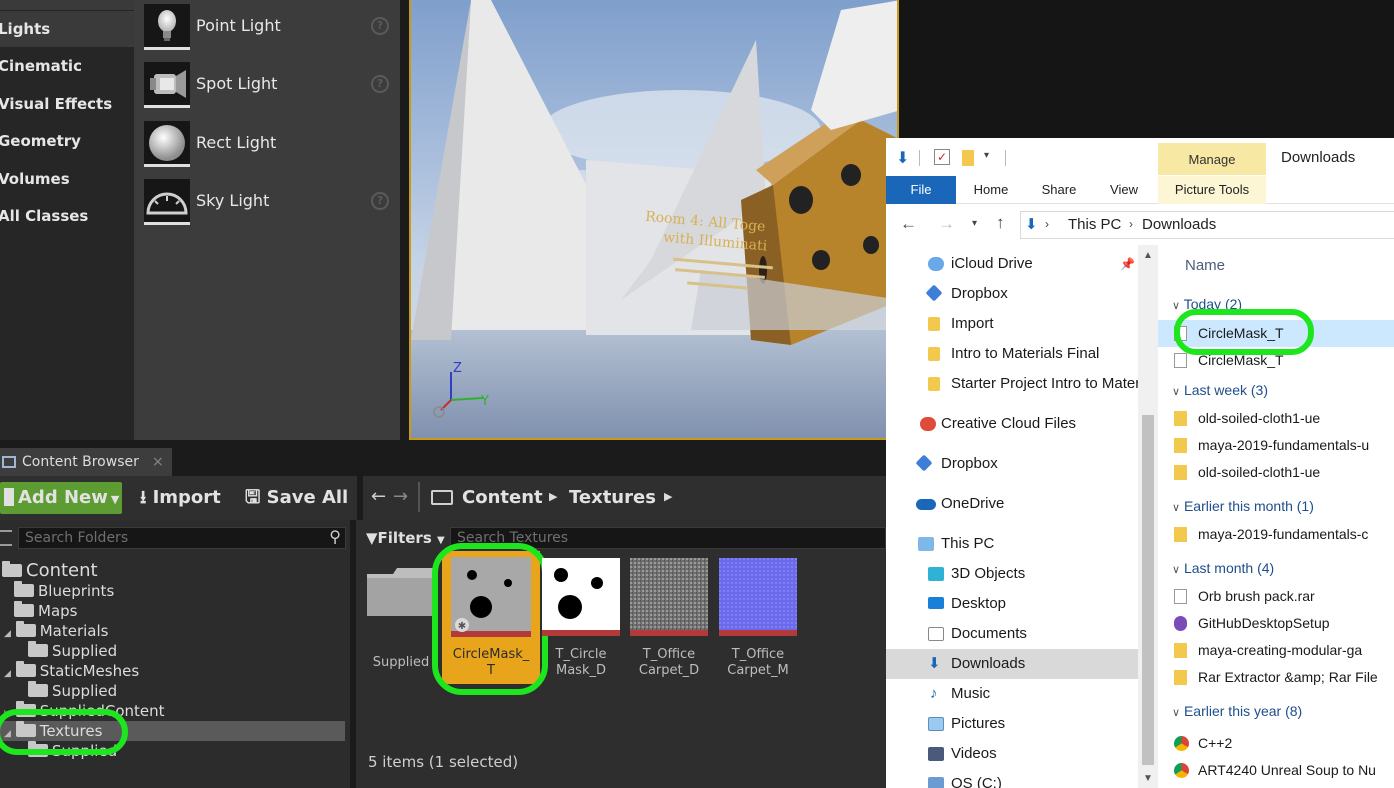  I want to click on category-cinematic: Cinematic, so click(41, 66).